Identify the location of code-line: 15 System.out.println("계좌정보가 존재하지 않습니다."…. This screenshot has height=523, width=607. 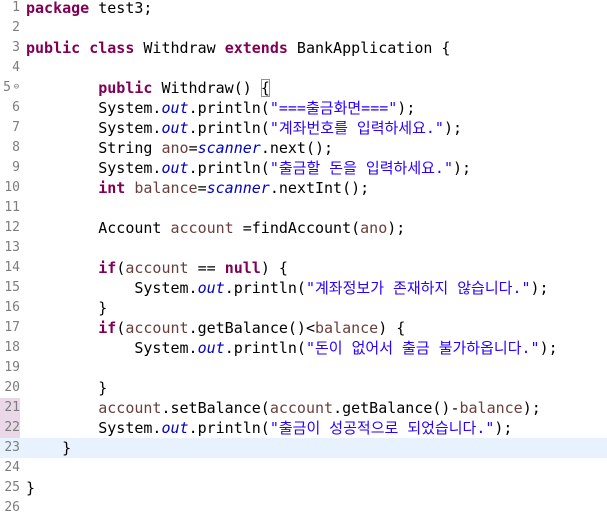
(303, 288).